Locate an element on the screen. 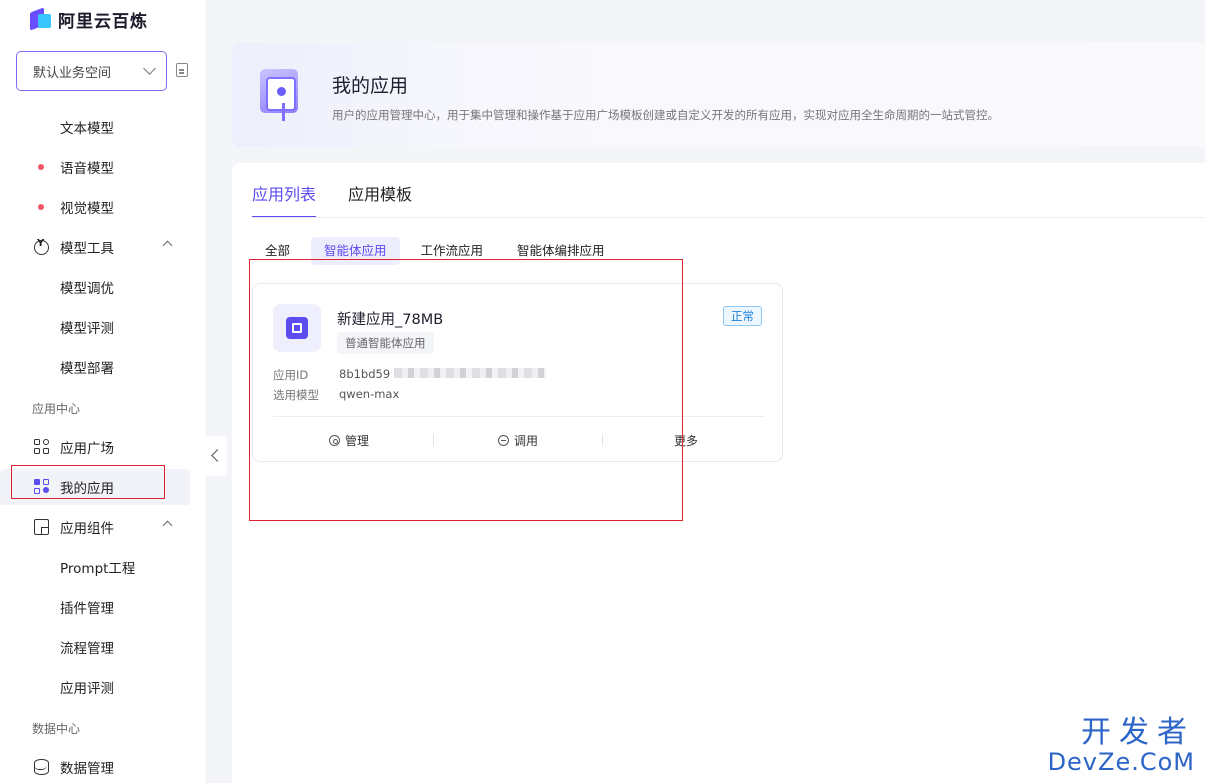  tab-app-templates: 应用模板 is located at coordinates (380, 199).